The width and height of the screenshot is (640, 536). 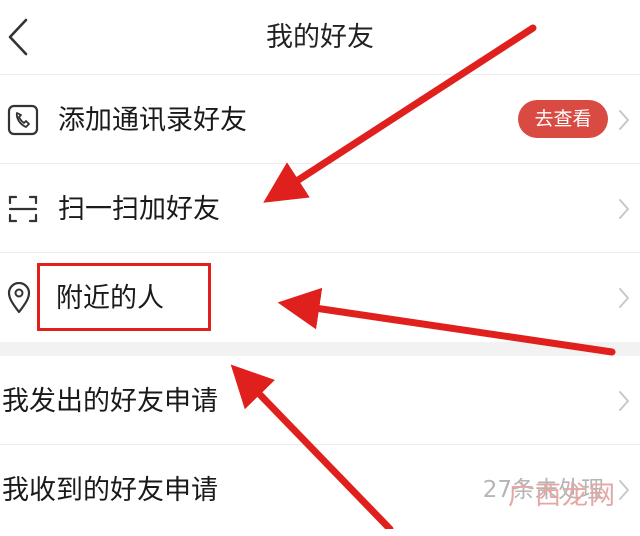 I want to click on phone-contact-icon, so click(x=23, y=120).